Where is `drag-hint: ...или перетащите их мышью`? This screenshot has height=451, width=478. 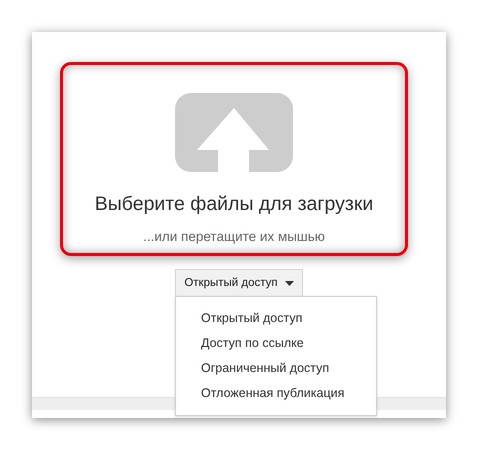
drag-hint: ...или перетащите их мышью is located at coordinates (234, 236).